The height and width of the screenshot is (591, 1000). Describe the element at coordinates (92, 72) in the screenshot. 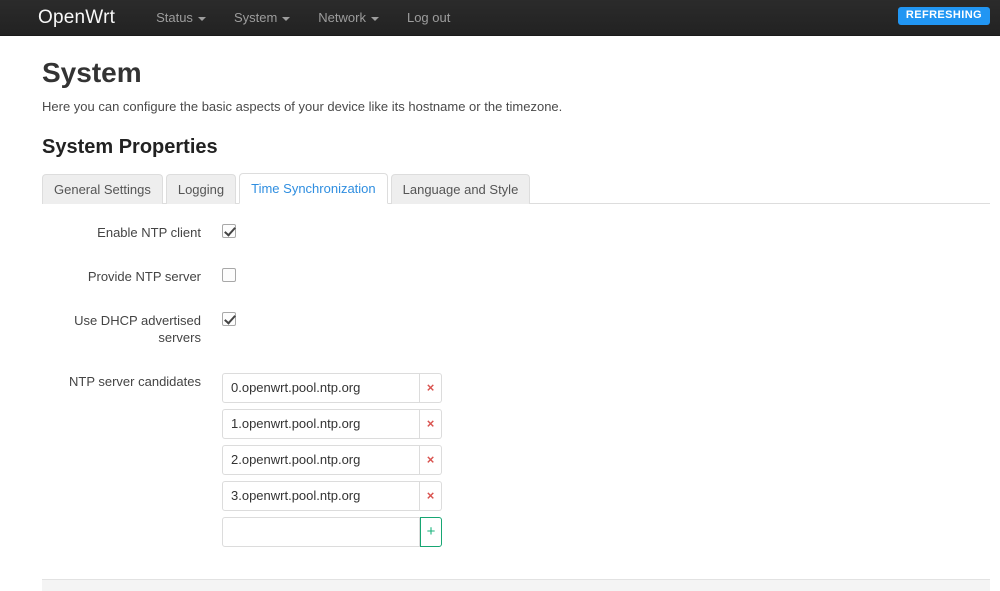

I see `page-title: System` at that location.